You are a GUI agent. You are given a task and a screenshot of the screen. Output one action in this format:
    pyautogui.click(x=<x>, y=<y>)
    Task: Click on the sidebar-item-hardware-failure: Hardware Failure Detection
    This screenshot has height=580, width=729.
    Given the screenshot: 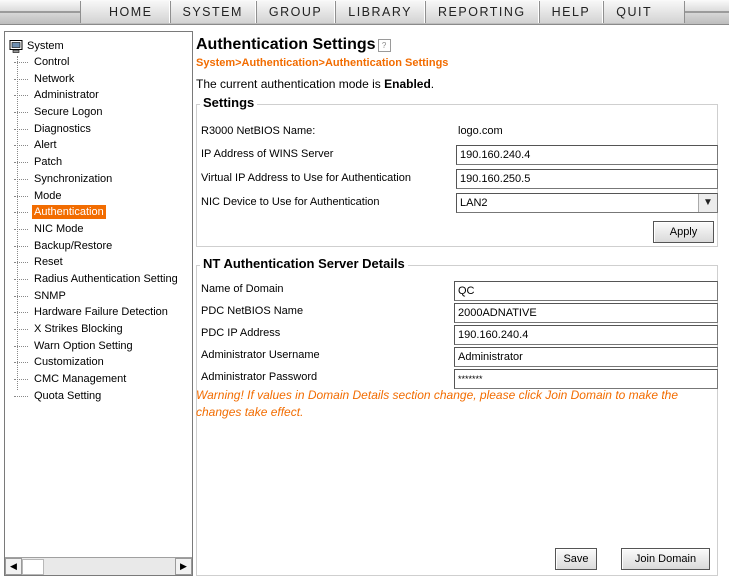 What is the action you would take?
    pyautogui.click(x=94, y=312)
    